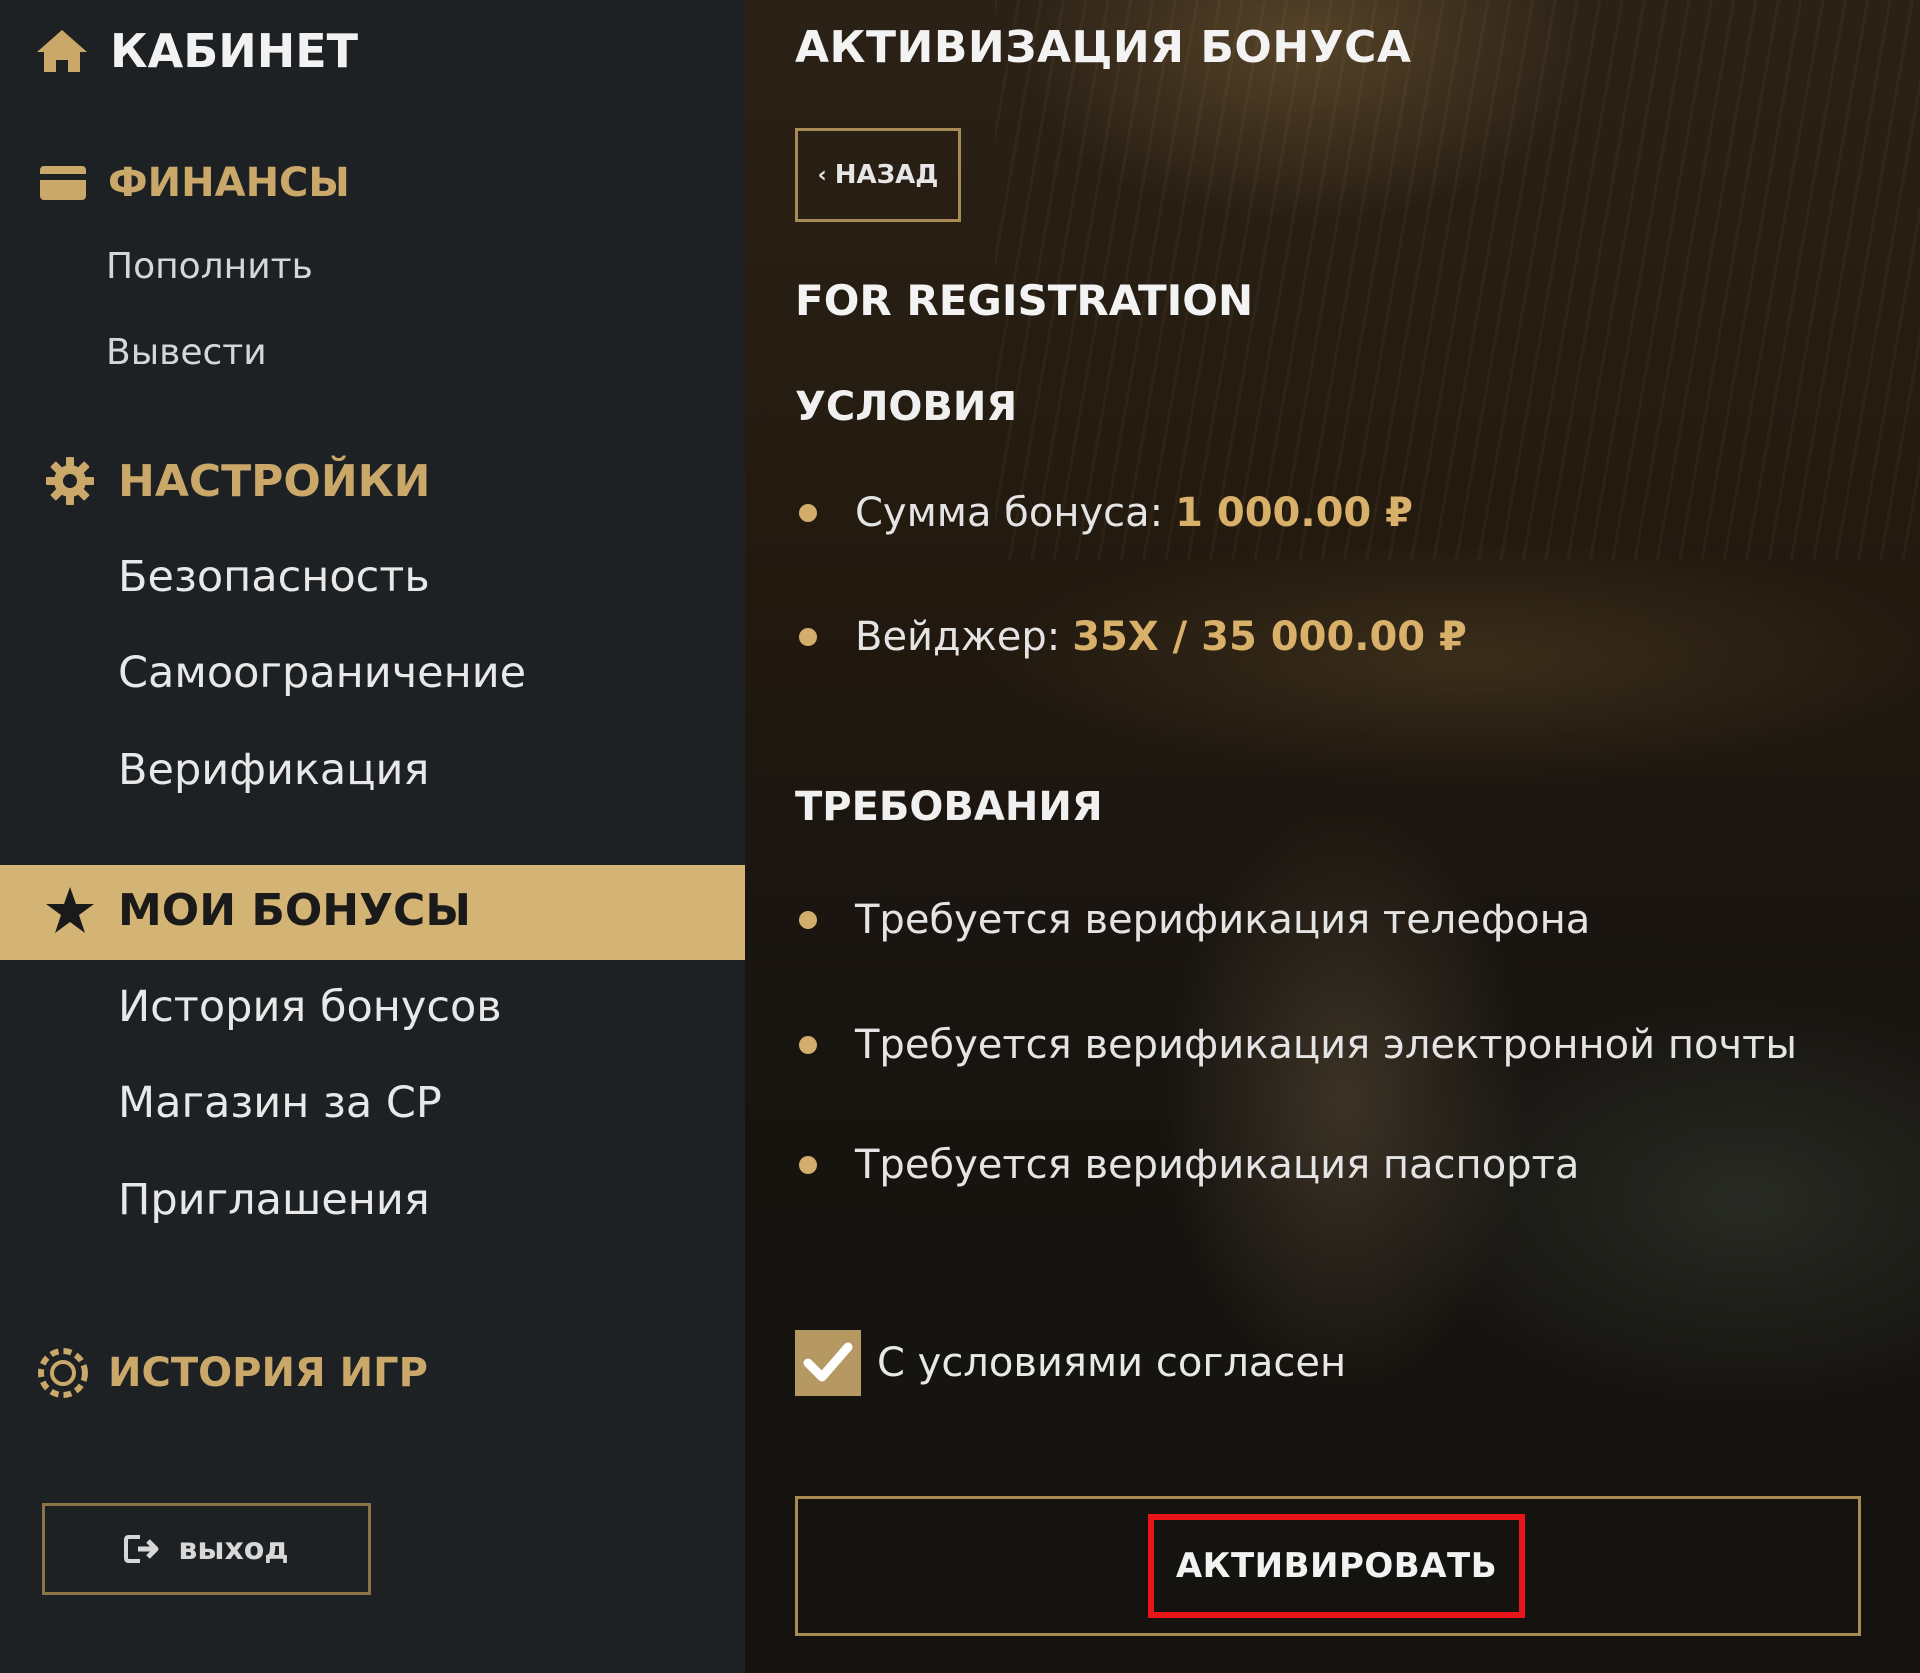 Image resolution: width=1920 pixels, height=1673 pixels. What do you see at coordinates (186, 352) in the screenshot?
I see `sidebar-item-withdraw: Вывести` at bounding box center [186, 352].